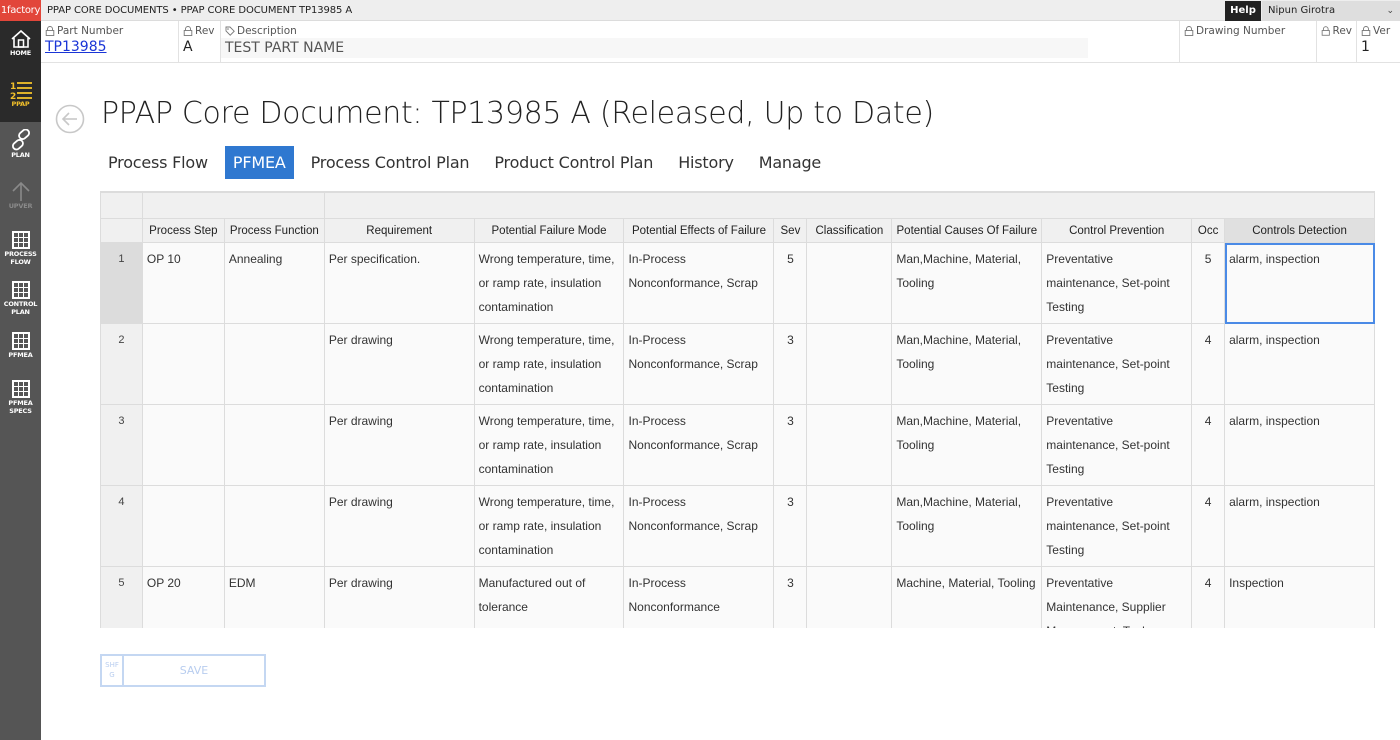 The image size is (1400, 740). I want to click on column-header: Requirement, so click(399, 230).